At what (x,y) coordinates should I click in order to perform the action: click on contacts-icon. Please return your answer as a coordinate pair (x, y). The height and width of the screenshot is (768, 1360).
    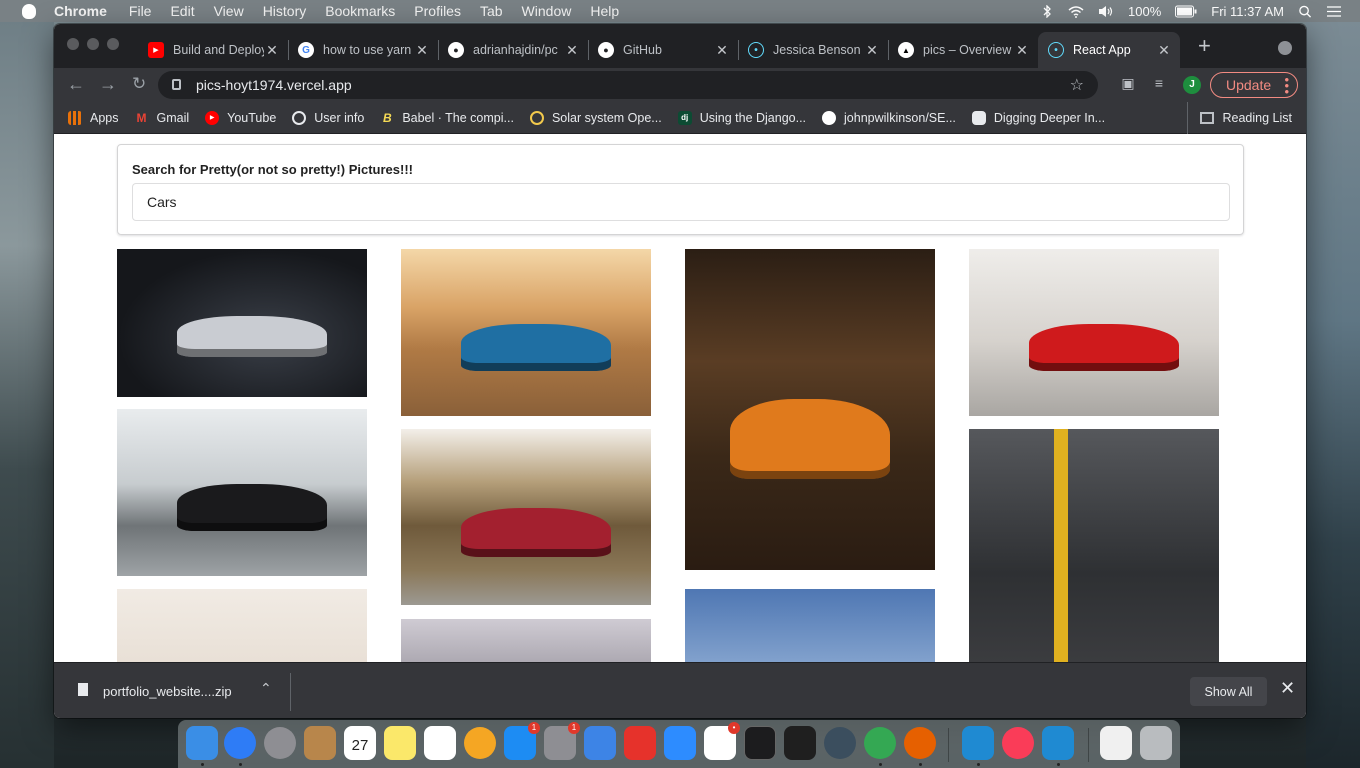
    Looking at the image, I should click on (320, 743).